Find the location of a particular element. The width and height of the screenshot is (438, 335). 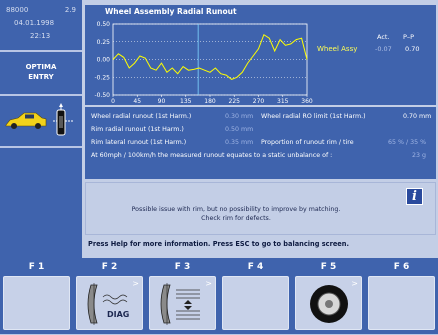

y-tick-label: -0.50 is located at coordinates (102, 95).